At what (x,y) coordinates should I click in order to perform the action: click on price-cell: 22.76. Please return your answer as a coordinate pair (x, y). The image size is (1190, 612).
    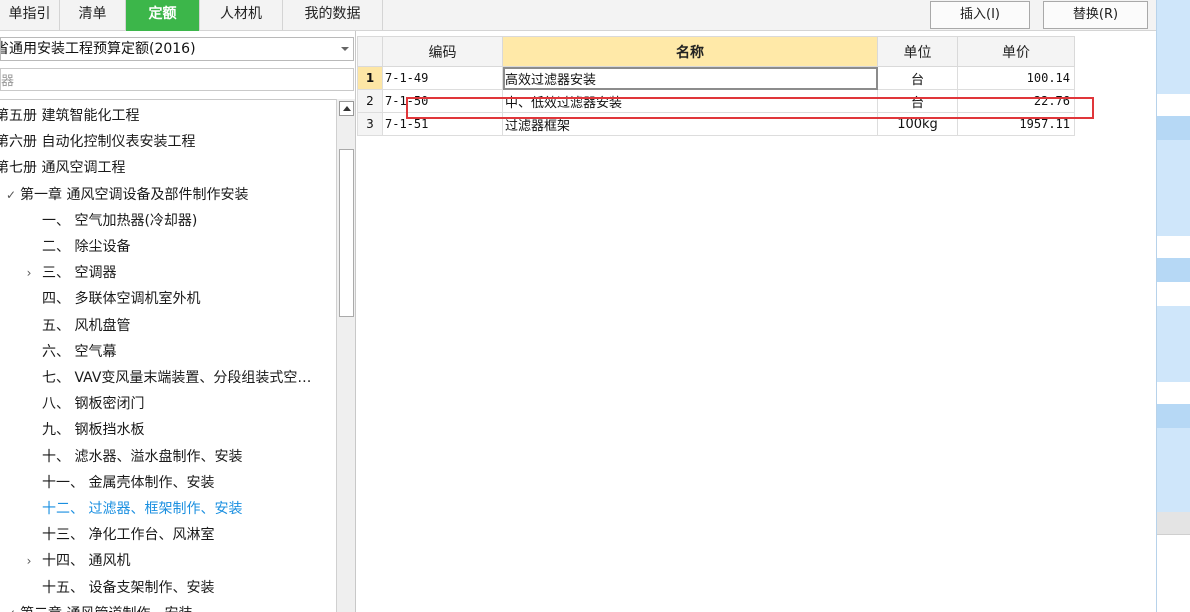
    Looking at the image, I should click on (1016, 101).